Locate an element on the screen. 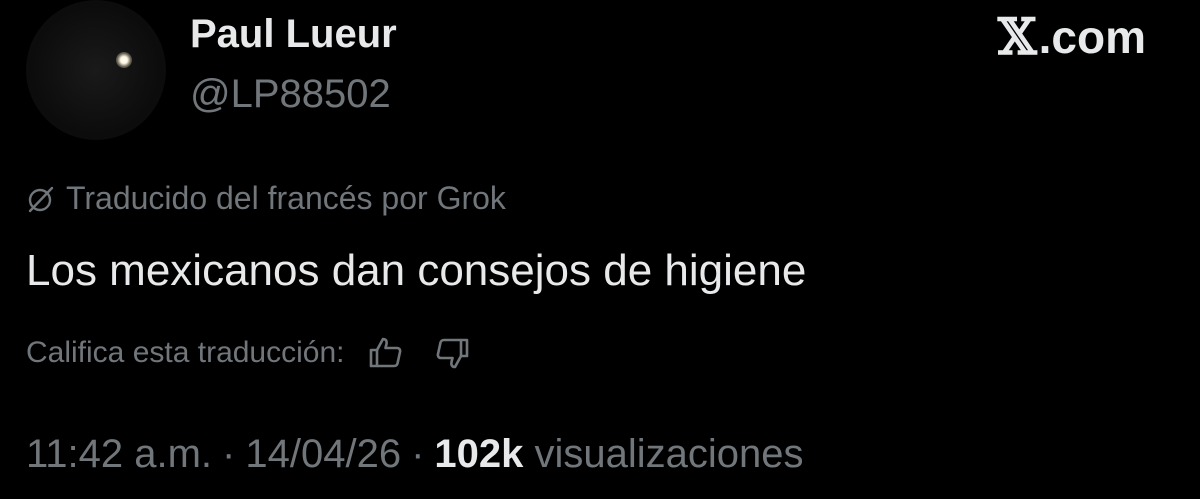  tweet-time: 11:42 a.m. is located at coordinates (119, 454).